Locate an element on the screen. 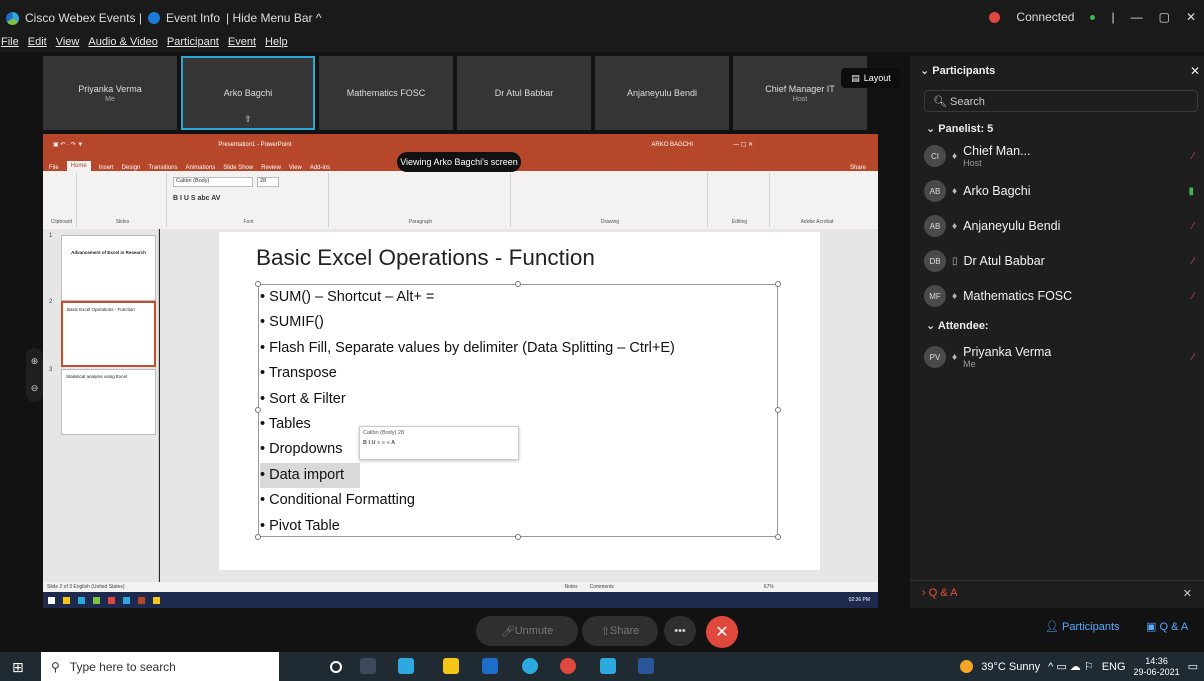 The width and height of the screenshot is (1204, 681). qa-section: › Q & A ✕ is located at coordinates (1057, 592).